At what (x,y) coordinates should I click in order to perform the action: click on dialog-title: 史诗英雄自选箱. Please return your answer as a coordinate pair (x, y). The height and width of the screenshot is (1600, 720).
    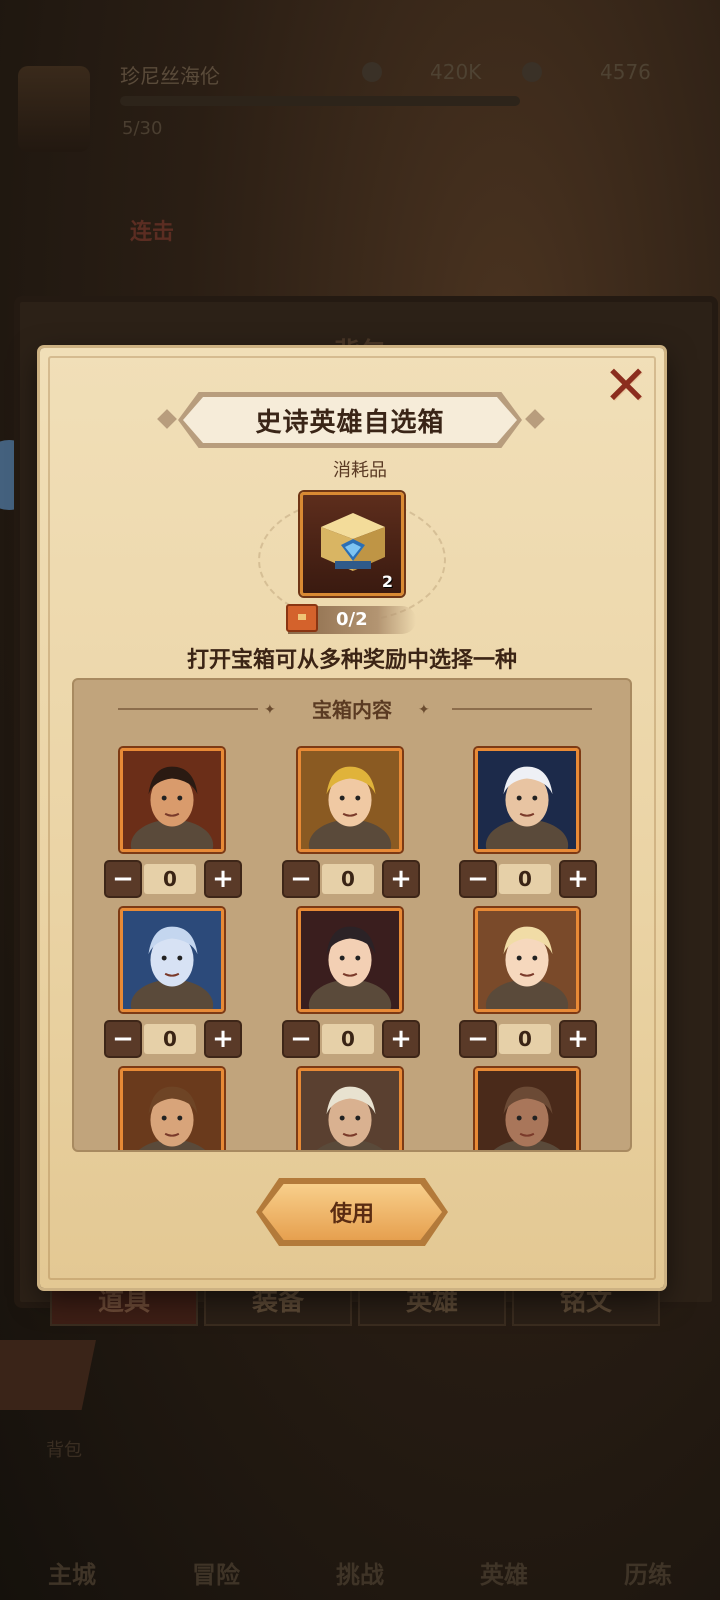
    Looking at the image, I should click on (350, 422).